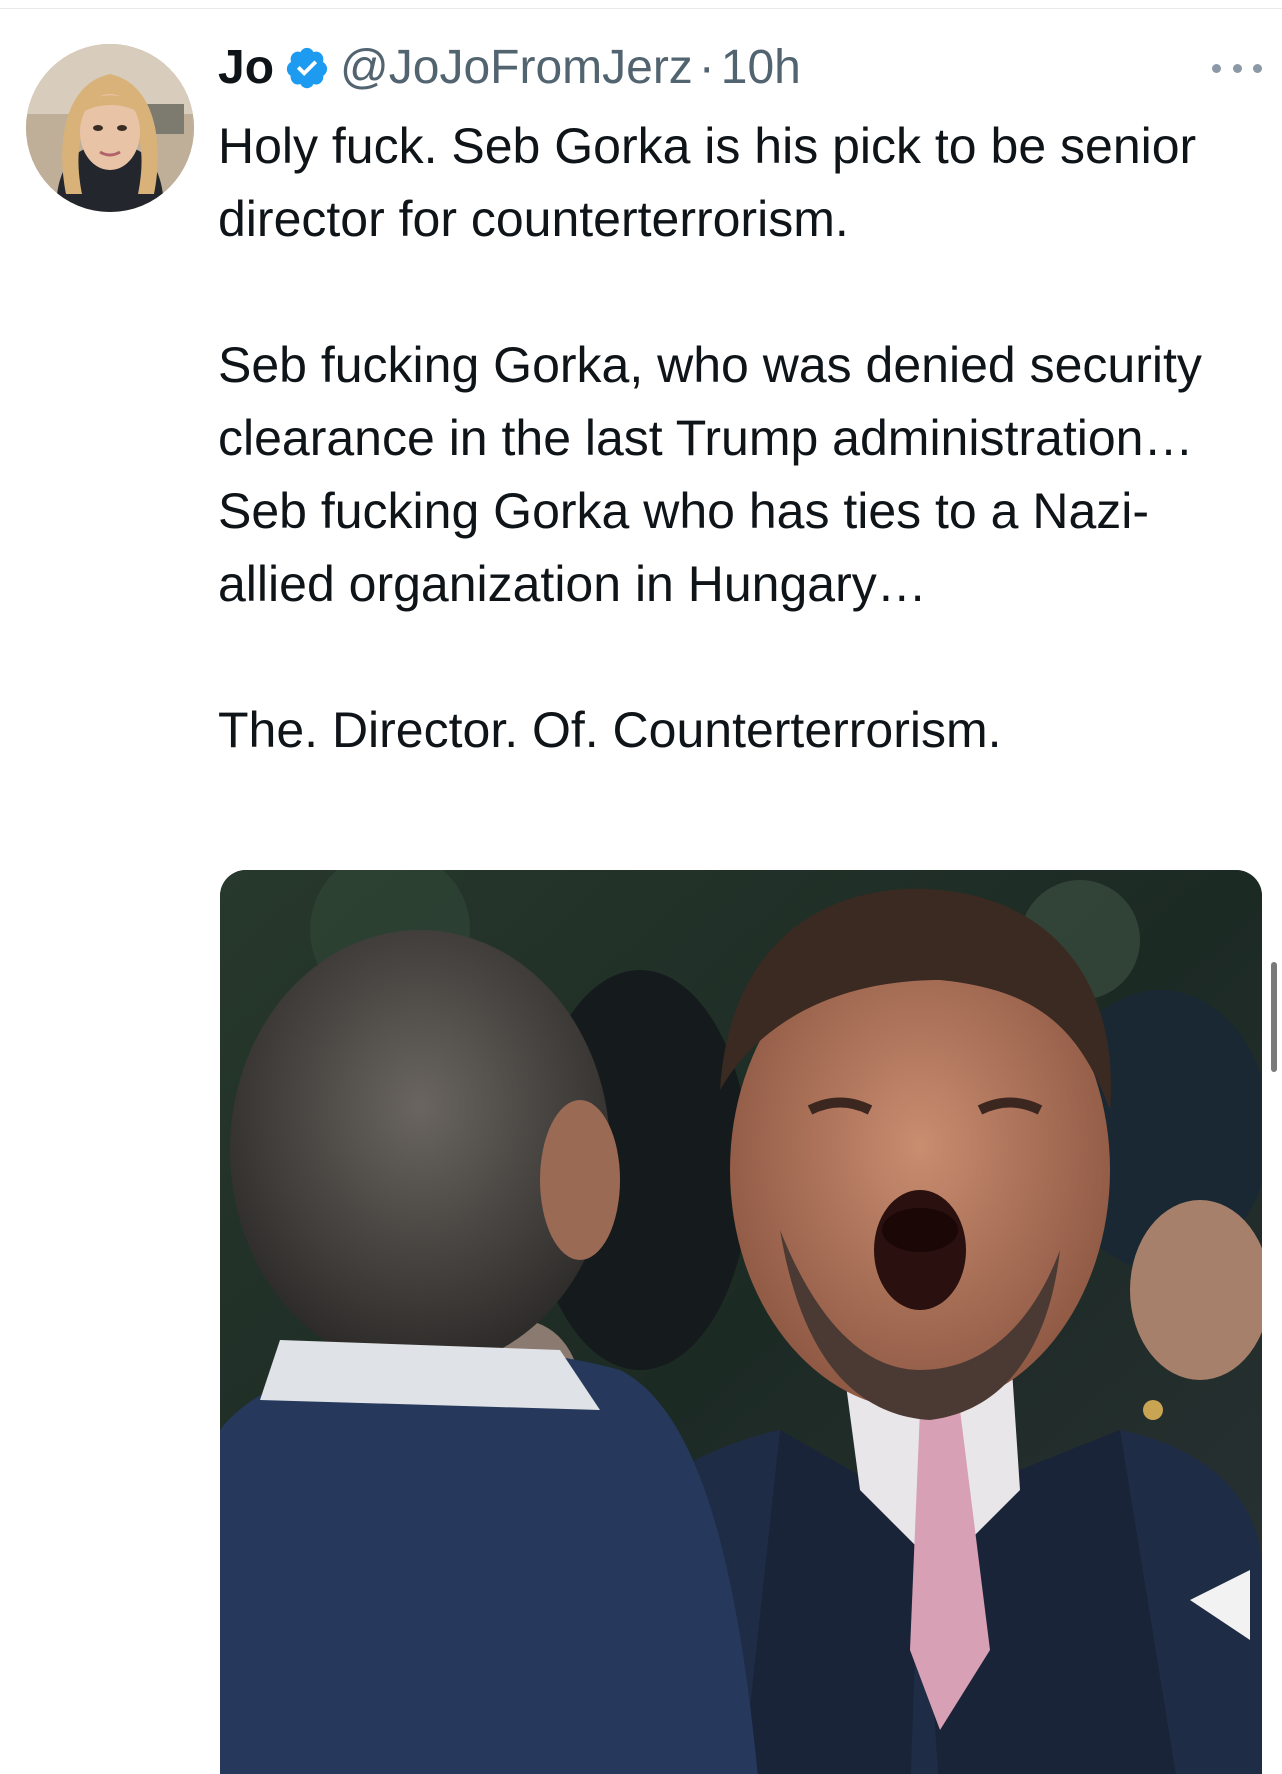 This screenshot has height=1774, width=1282. I want to click on author-handle: @JoJoFromJerz, so click(516, 68).